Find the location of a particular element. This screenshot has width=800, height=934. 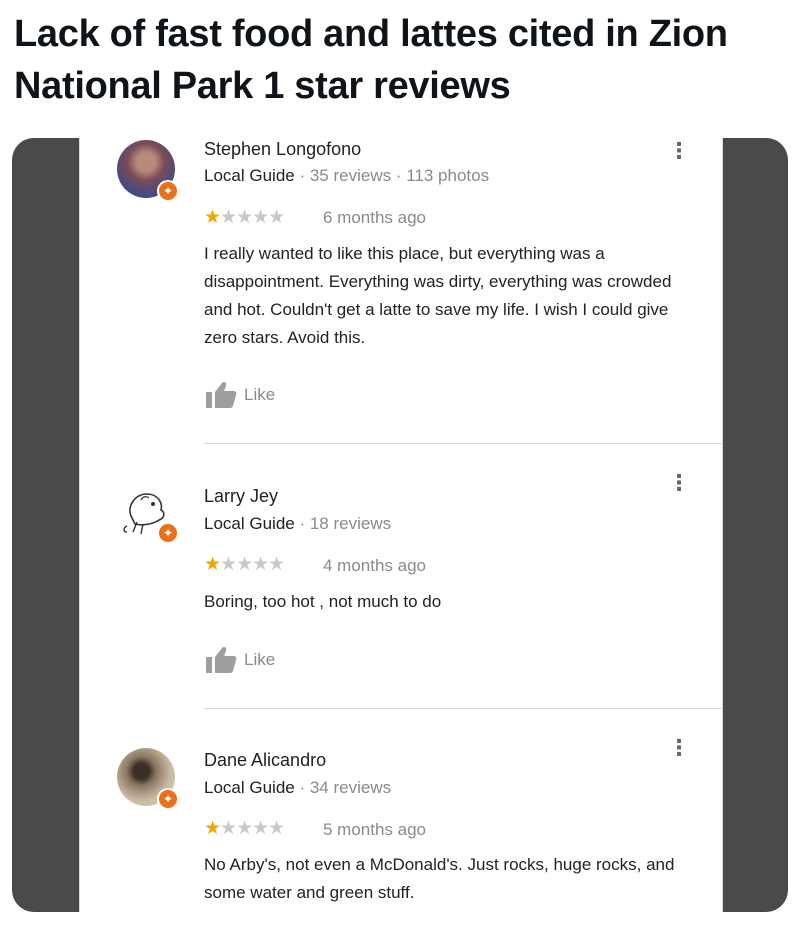

reviewer-meta: Local Guide · 34 reviews is located at coordinates (297, 788).